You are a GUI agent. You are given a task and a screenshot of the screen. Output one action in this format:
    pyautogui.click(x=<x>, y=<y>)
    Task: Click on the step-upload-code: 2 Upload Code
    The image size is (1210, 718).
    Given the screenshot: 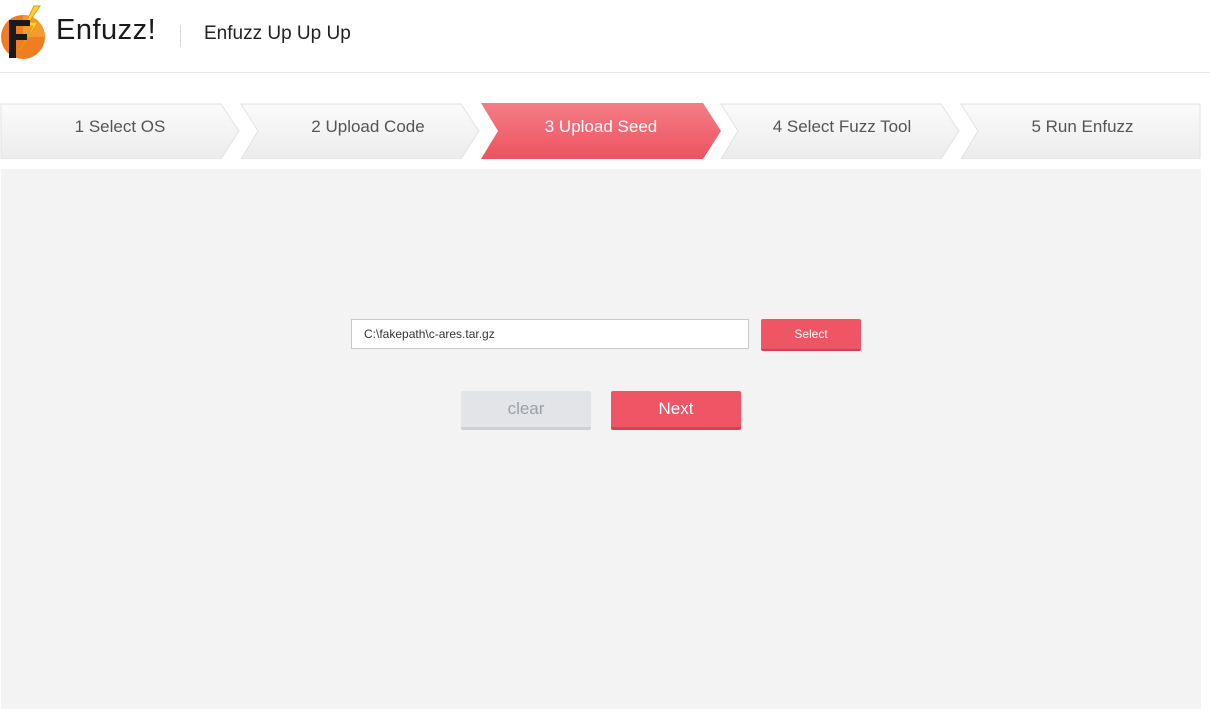 What is the action you would take?
    pyautogui.click(x=360, y=131)
    